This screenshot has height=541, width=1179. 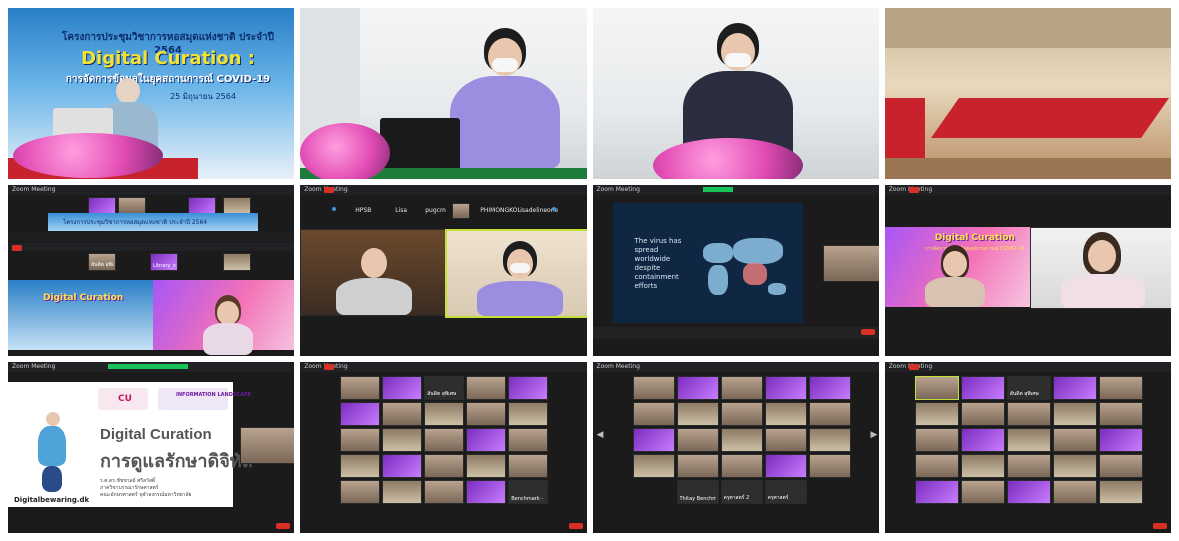 I want to click on zoom-titlebar: Zoom Meeting, so click(x=443, y=190).